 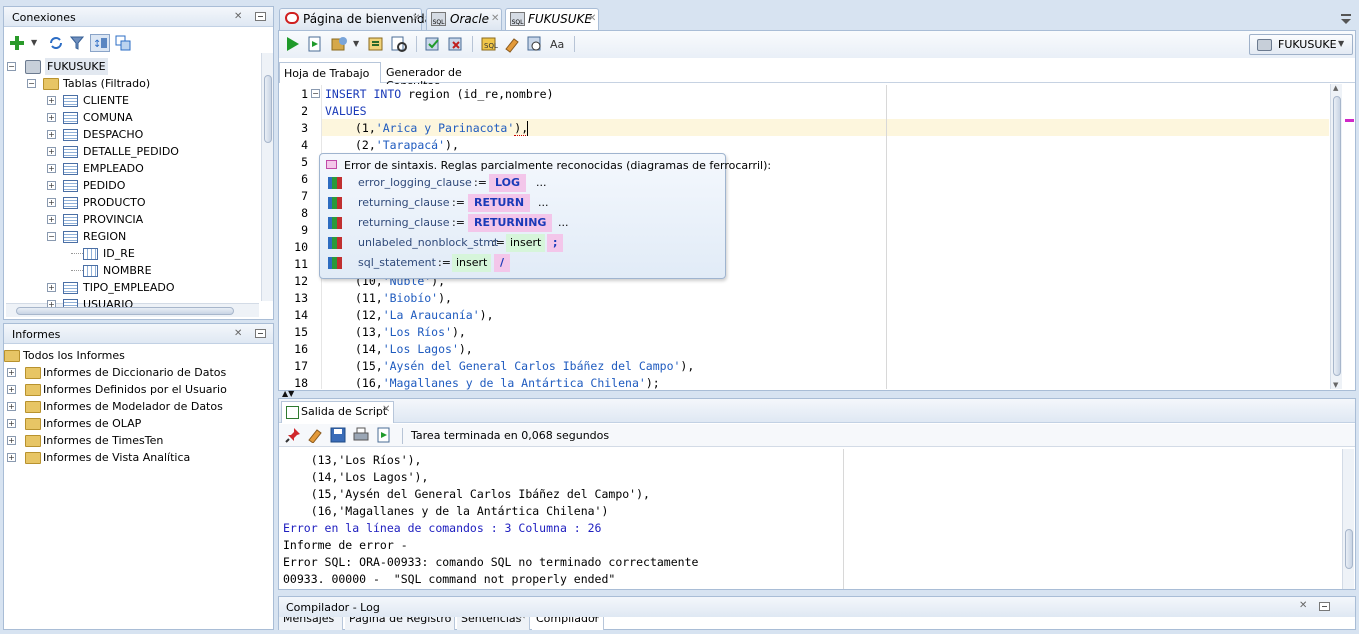 What do you see at coordinates (315, 93) in the screenshot?
I see `fold-icon: −` at bounding box center [315, 93].